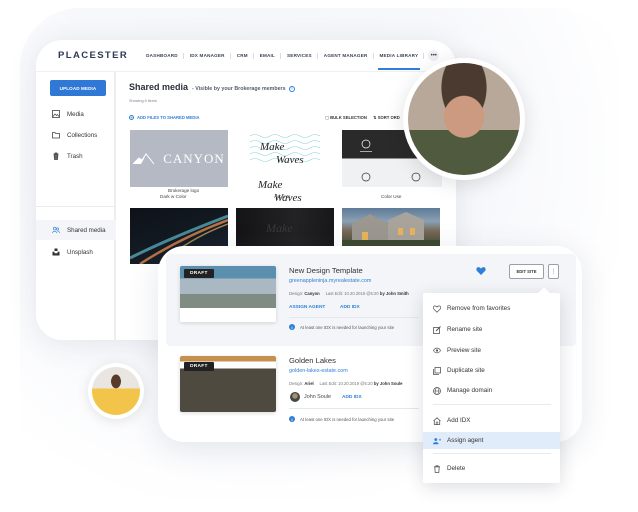  What do you see at coordinates (159, 87) in the screenshot?
I see `page-title: Shared media` at bounding box center [159, 87].